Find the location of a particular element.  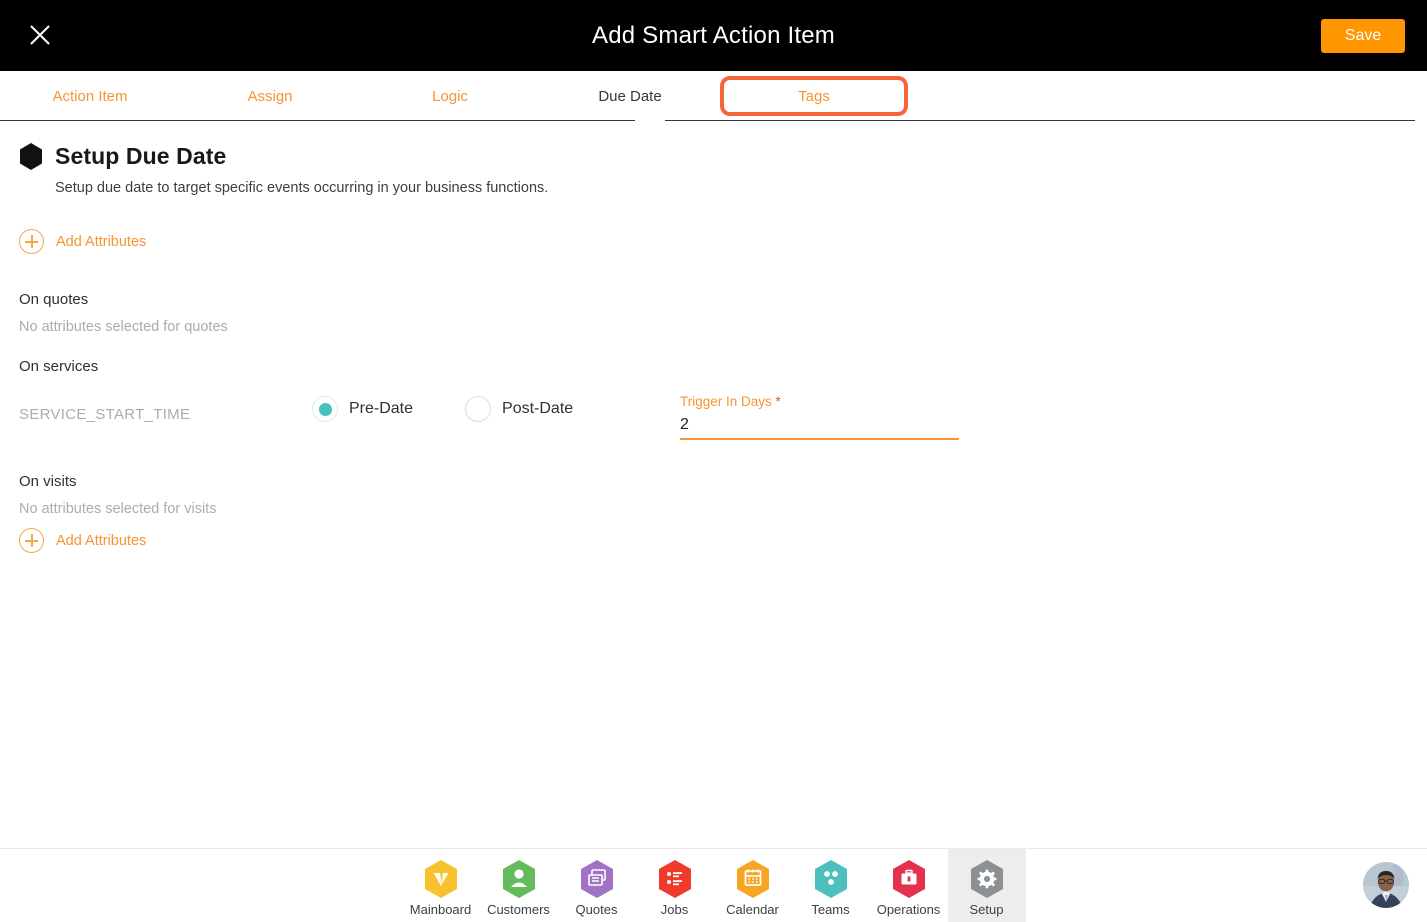

attribute-name-service-start-time: SERVICE_START_TIME is located at coordinates (105, 414).